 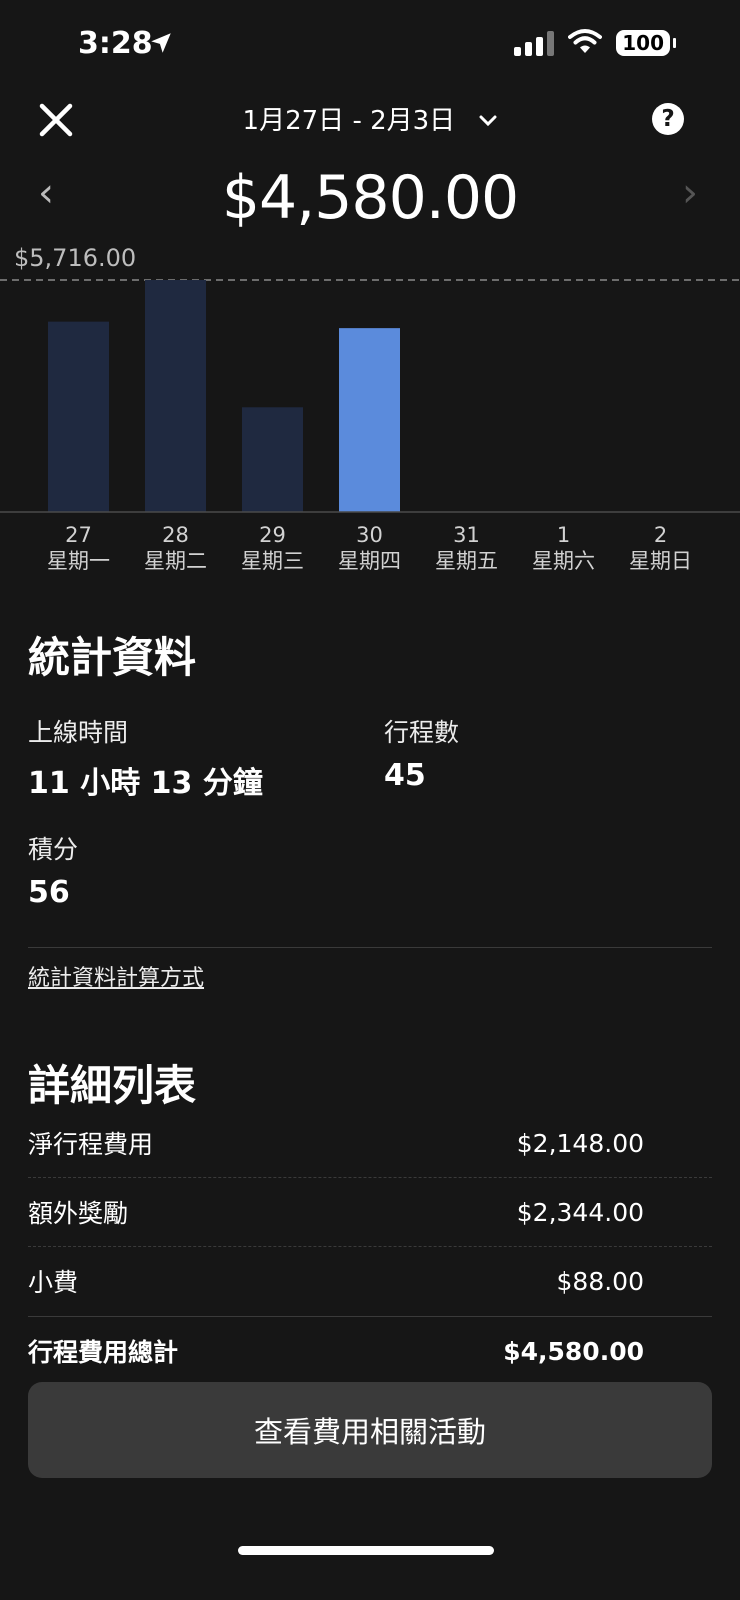 I want to click on x-axis-weekday: 星期一, so click(x=78, y=561).